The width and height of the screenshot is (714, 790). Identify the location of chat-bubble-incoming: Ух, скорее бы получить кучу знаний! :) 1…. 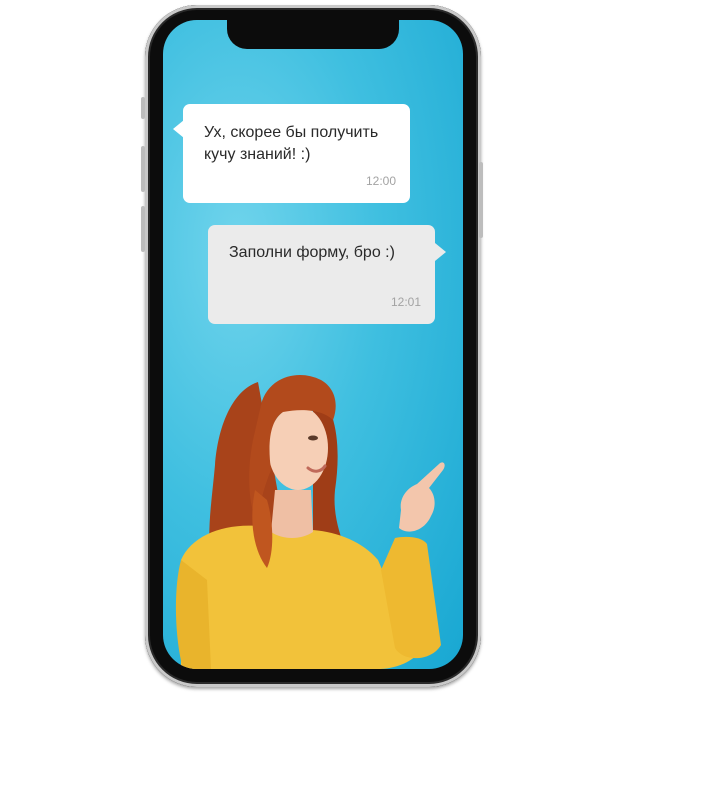
(291, 153).